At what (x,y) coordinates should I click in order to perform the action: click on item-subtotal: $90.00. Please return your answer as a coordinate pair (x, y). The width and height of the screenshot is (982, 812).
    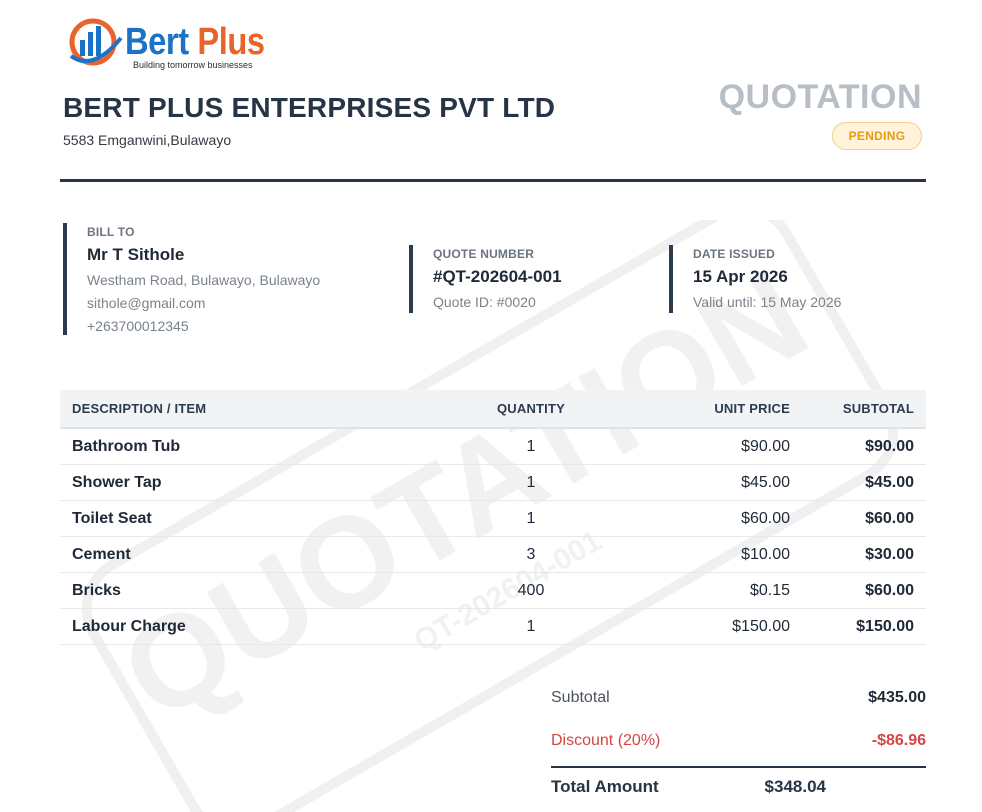
    Looking at the image, I should click on (864, 446).